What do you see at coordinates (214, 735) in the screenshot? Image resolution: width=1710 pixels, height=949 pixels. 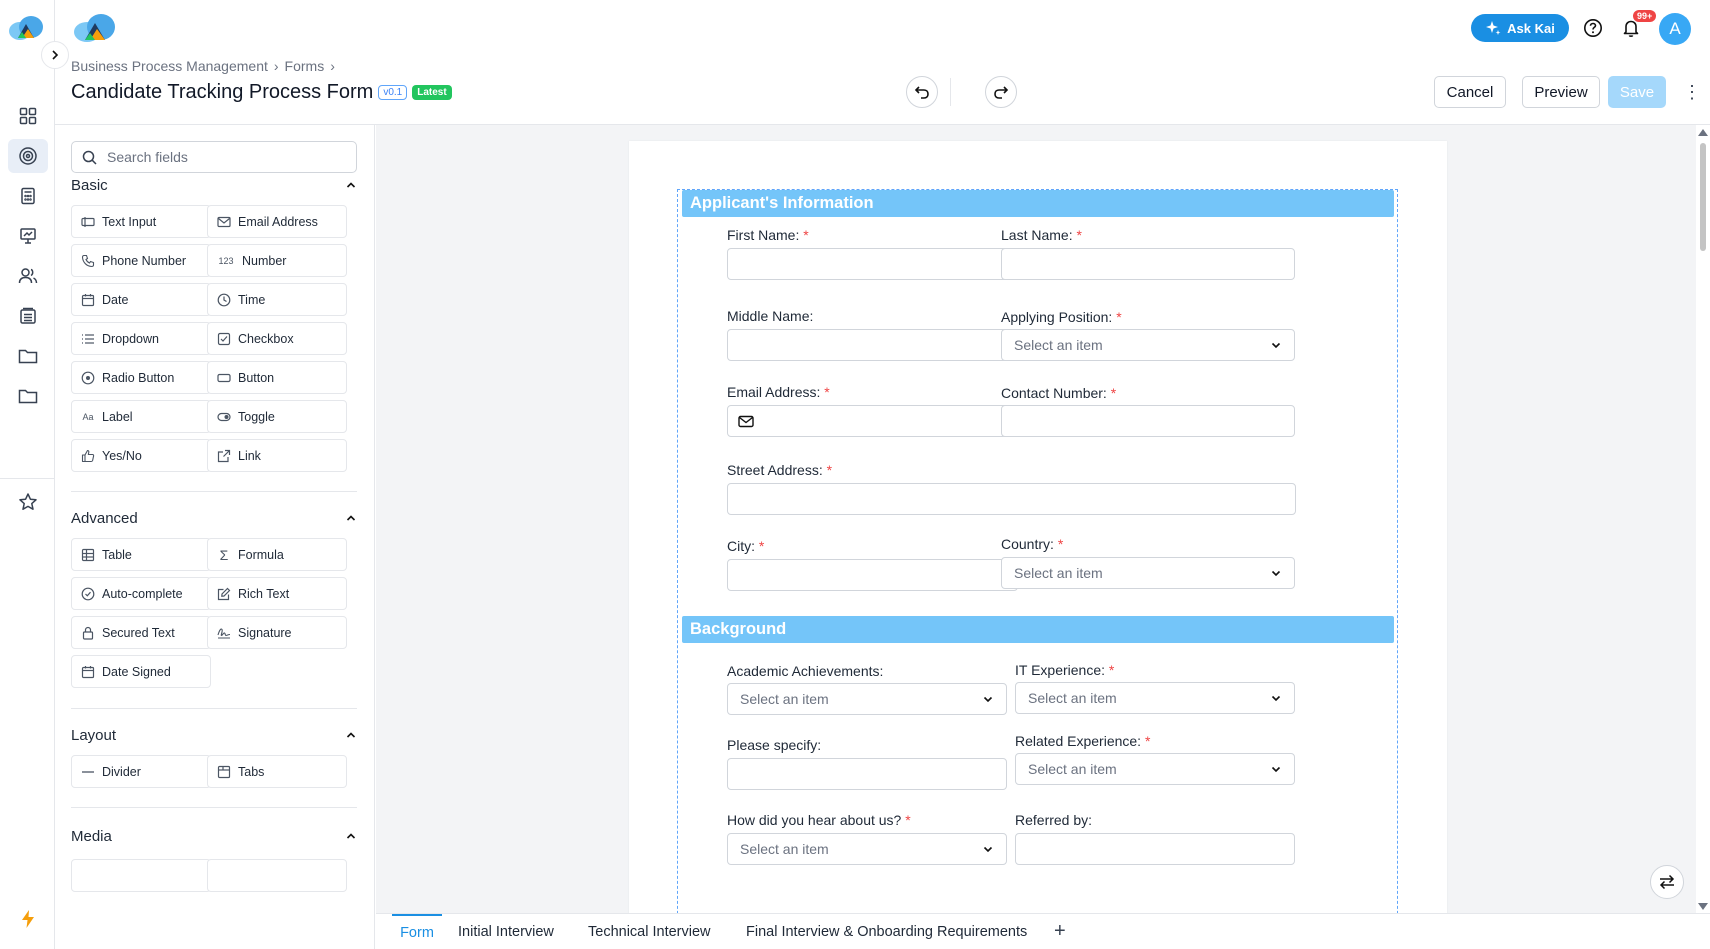 I see `section-layout-header: Layout` at bounding box center [214, 735].